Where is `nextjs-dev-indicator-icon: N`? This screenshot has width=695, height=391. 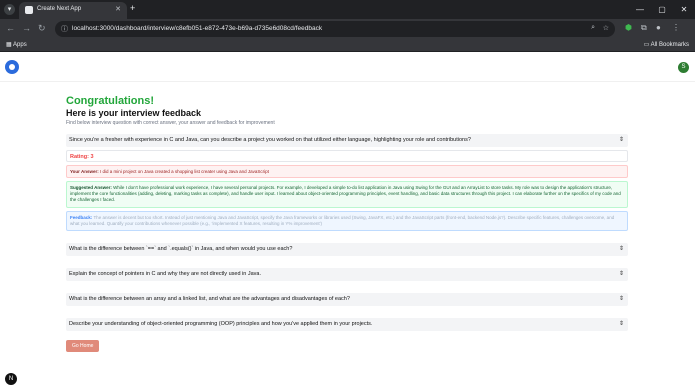 nextjs-dev-indicator-icon: N is located at coordinates (11, 379).